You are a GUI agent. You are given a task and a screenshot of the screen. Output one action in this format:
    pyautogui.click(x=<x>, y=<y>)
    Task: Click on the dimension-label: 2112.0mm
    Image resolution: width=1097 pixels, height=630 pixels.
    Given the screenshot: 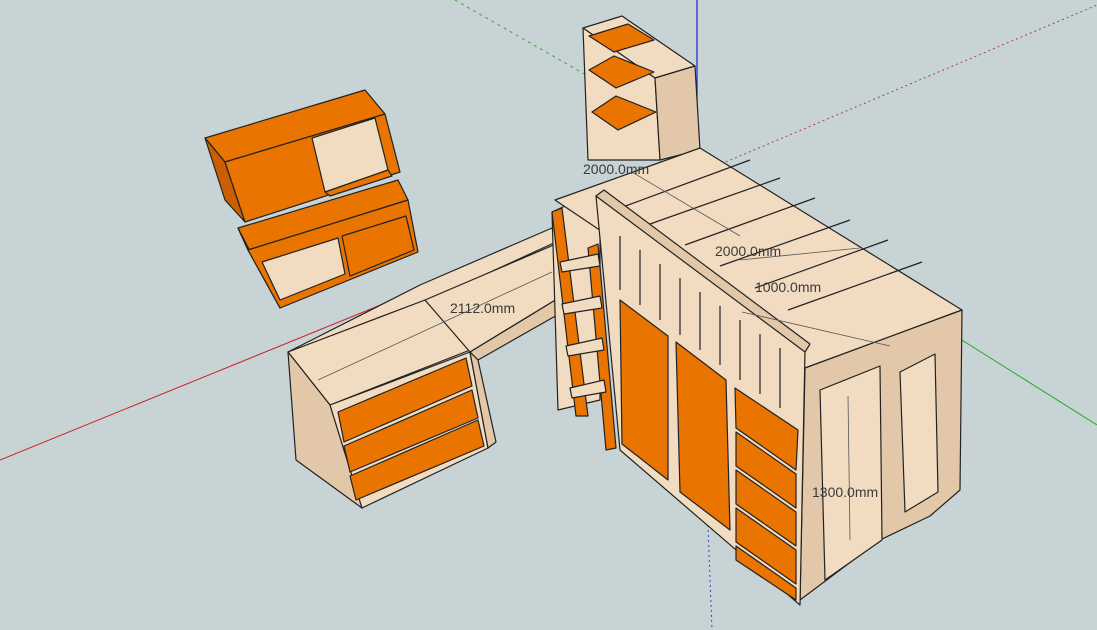 What is the action you would take?
    pyautogui.click(x=482, y=308)
    